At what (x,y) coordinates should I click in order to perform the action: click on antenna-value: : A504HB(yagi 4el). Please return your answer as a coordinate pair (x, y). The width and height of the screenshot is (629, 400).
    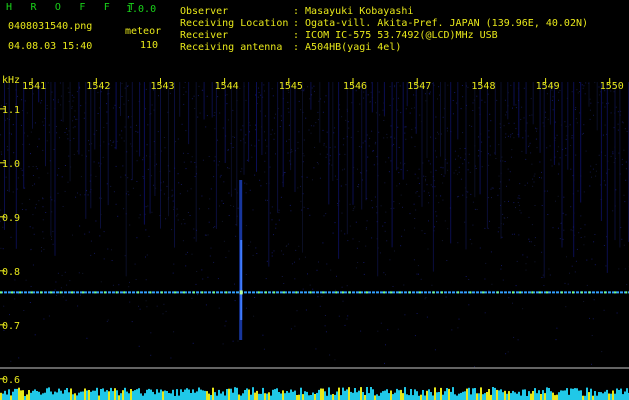
    Looking at the image, I should click on (347, 47).